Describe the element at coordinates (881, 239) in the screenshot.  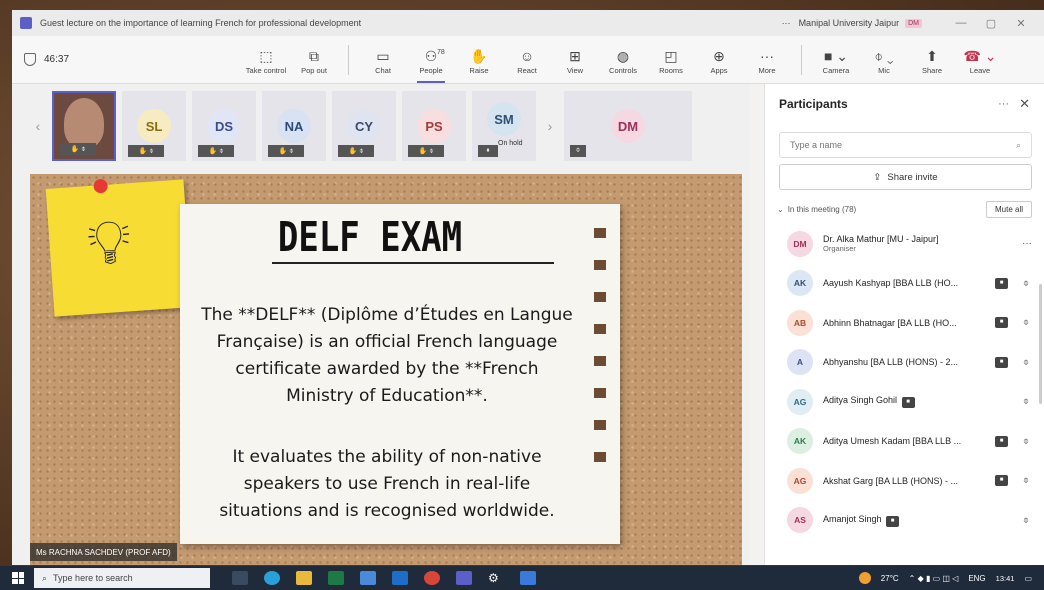
I see `participant-name: Dr. Alka Mathur [MU - Jaipur]` at that location.